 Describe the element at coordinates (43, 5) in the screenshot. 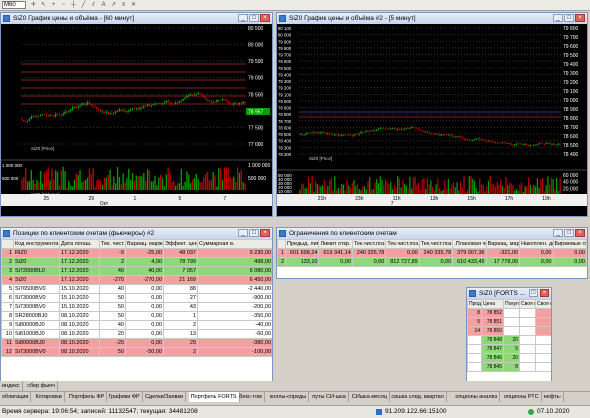

I see `cursor-icon: ↖` at that location.